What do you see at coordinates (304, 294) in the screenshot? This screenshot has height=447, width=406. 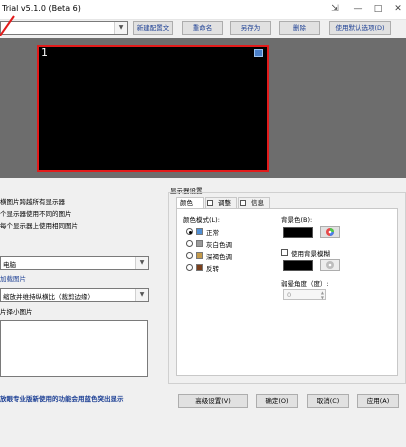 I see `blur-angle-spinner: 0 ▲ ▼` at bounding box center [304, 294].